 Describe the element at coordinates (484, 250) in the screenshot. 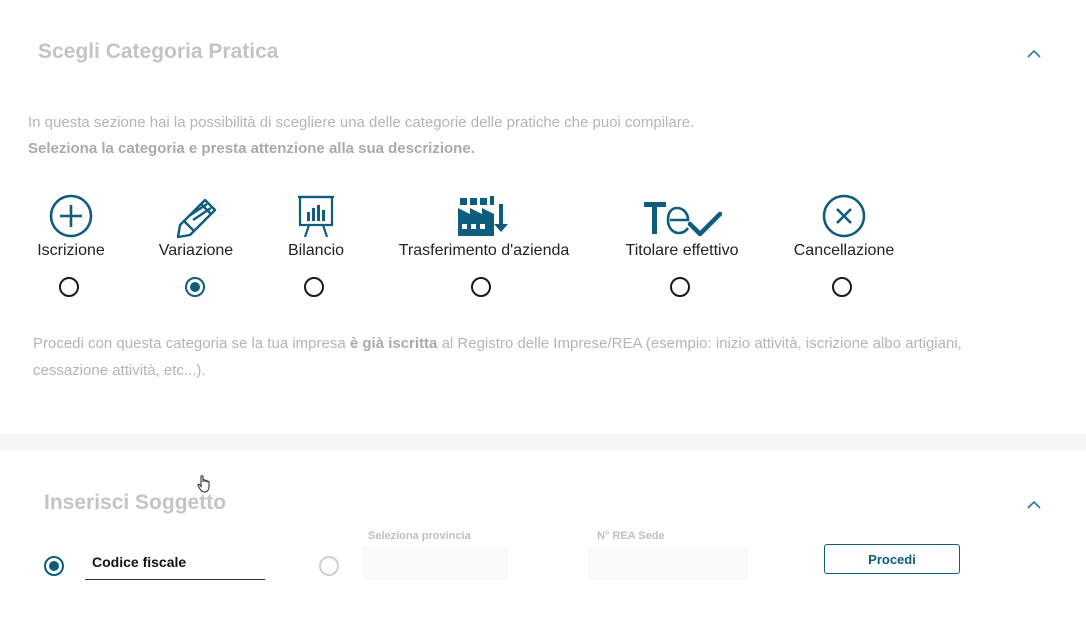

I see `category-label: Trasferimento d'azienda` at that location.